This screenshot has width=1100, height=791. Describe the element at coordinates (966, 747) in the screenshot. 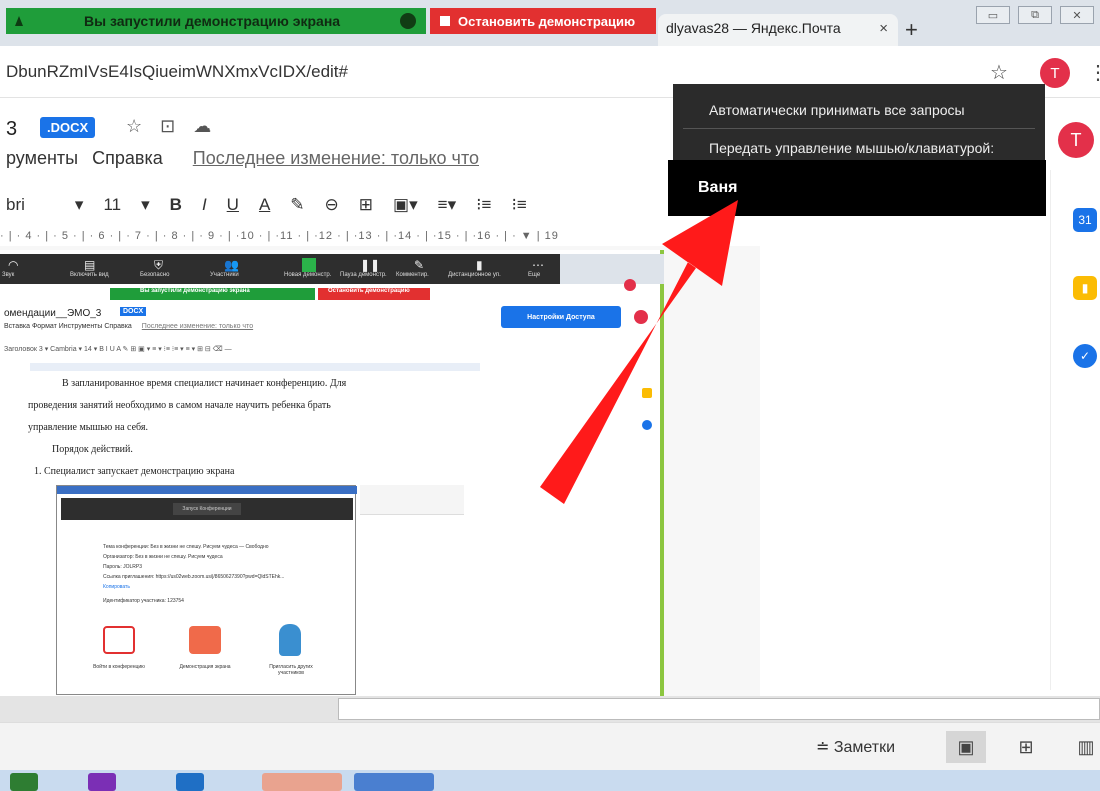

I see `normal-view-icon: ▣` at that location.